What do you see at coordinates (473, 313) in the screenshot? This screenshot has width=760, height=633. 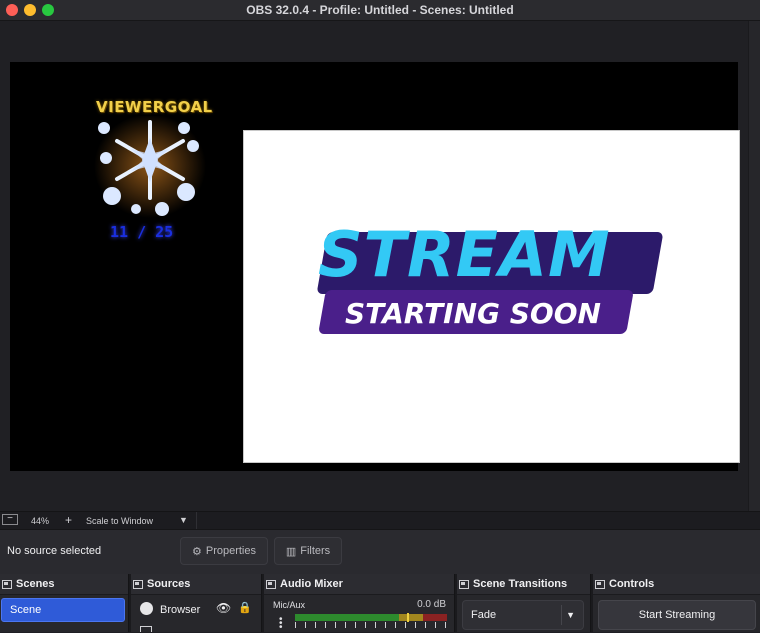 I see `logo-starting-soon-text: STARTING SOON` at bounding box center [473, 313].